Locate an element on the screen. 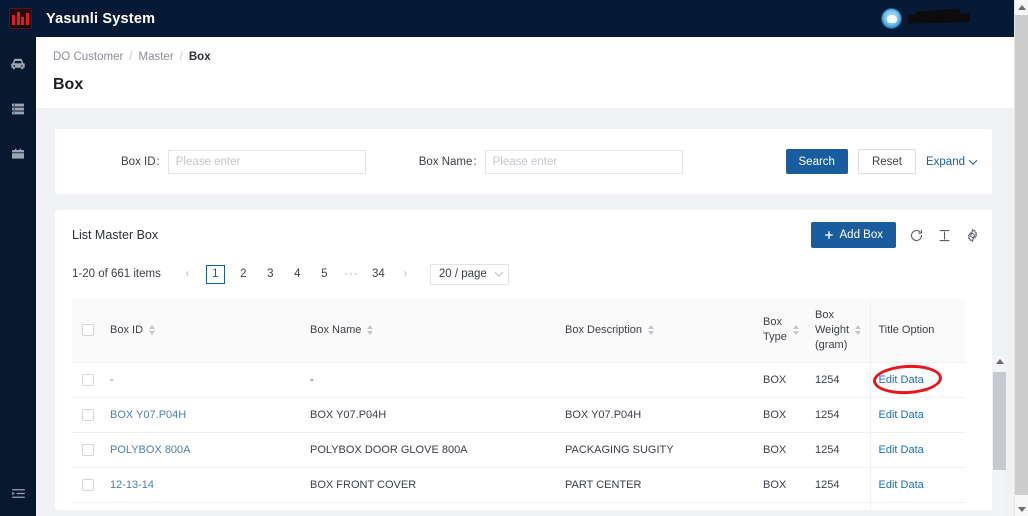 This screenshot has height=516, width=1028. expand-toggle: Expand is located at coordinates (952, 161).